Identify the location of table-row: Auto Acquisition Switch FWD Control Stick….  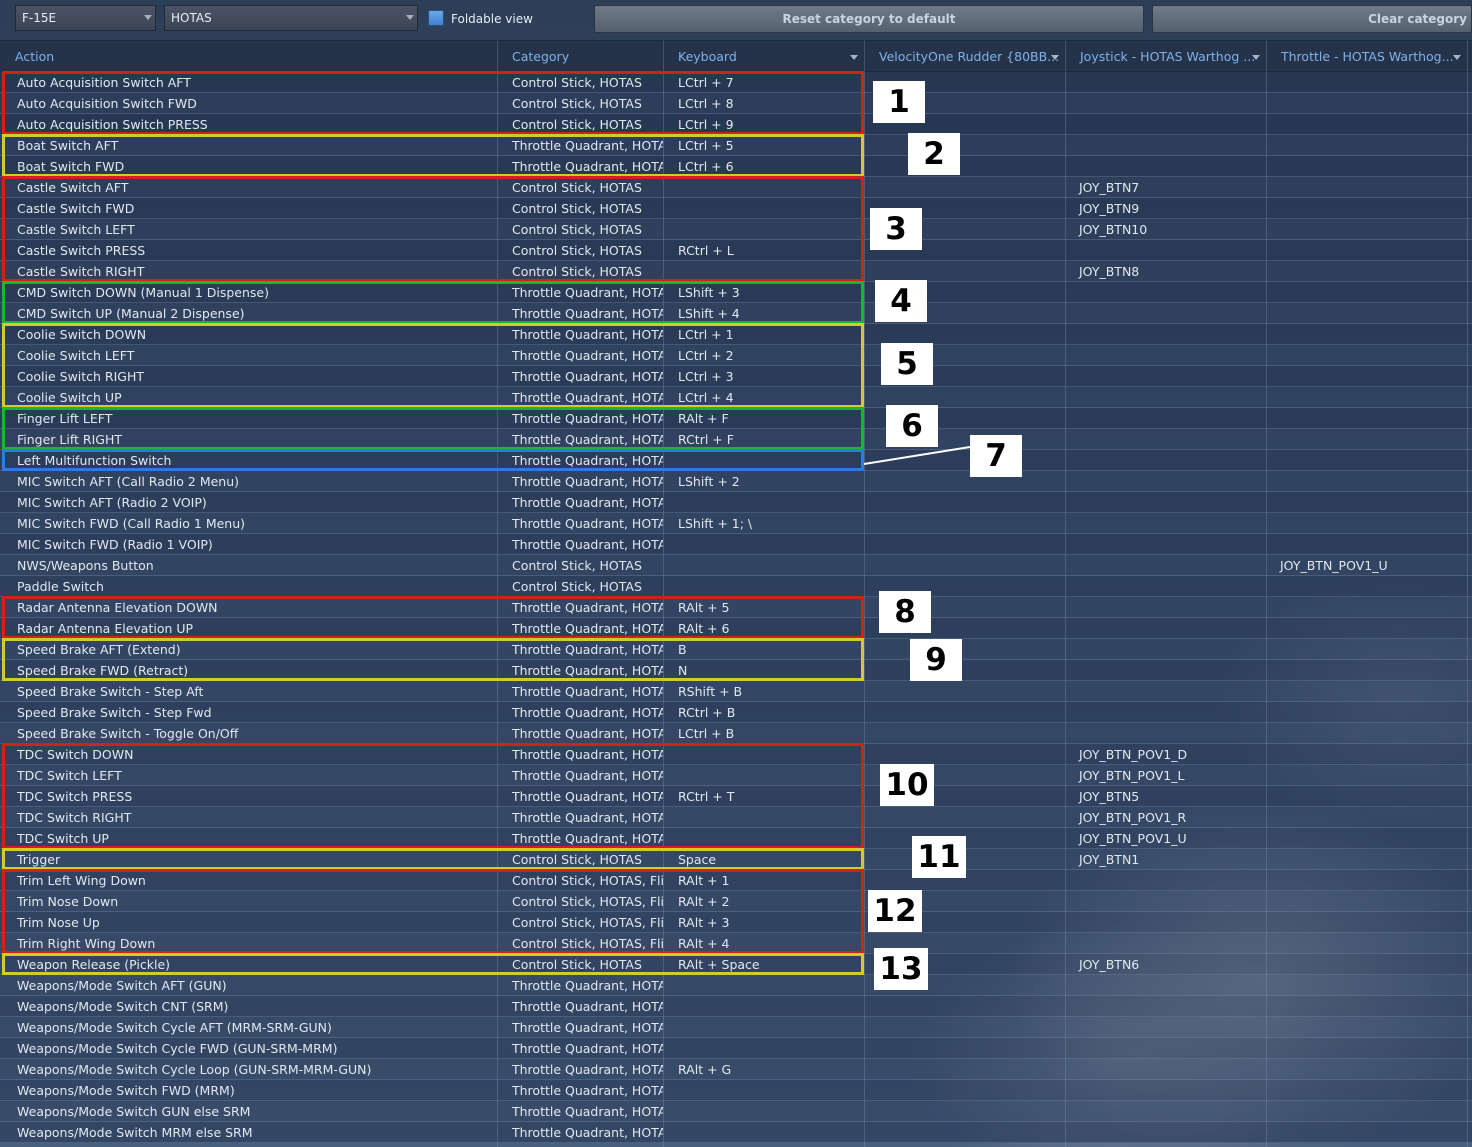
(736, 103).